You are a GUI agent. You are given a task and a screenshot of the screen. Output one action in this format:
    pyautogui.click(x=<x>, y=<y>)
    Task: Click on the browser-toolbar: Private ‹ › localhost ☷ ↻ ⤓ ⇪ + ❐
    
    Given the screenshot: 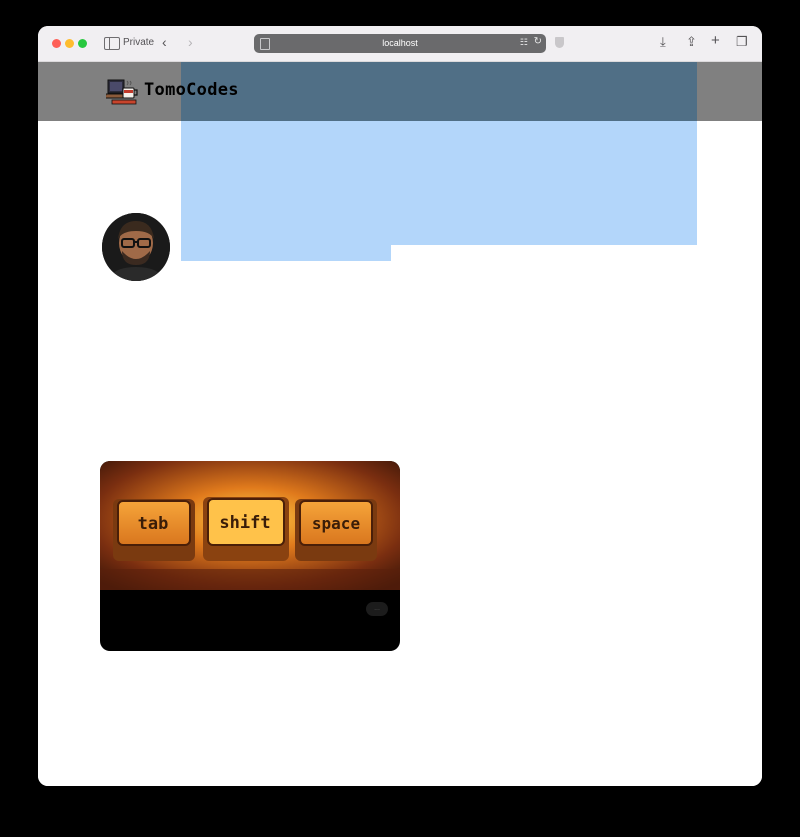 What is the action you would take?
    pyautogui.click(x=400, y=44)
    